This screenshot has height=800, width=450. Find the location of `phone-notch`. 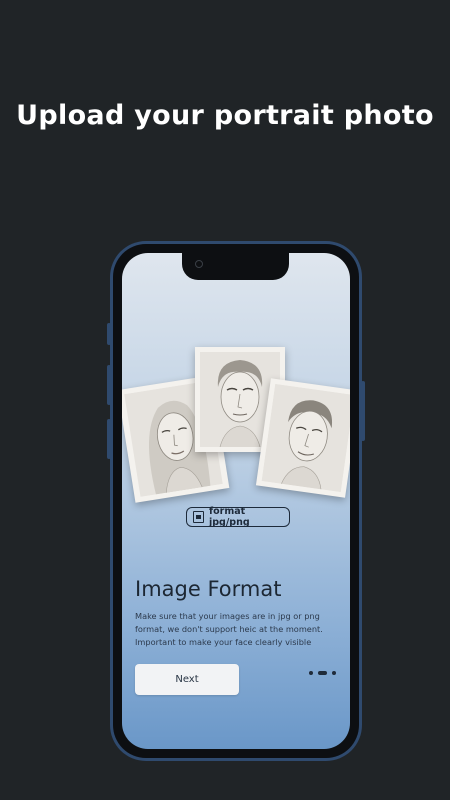

phone-notch is located at coordinates (235, 266).